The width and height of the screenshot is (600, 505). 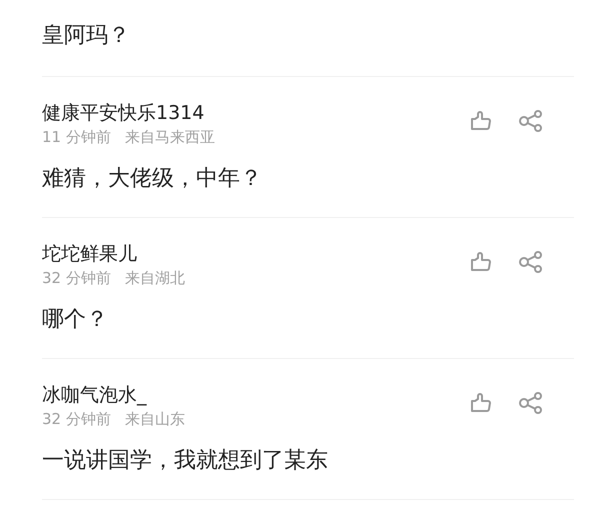 I want to click on comment-time: 11 分钟前, so click(x=76, y=137).